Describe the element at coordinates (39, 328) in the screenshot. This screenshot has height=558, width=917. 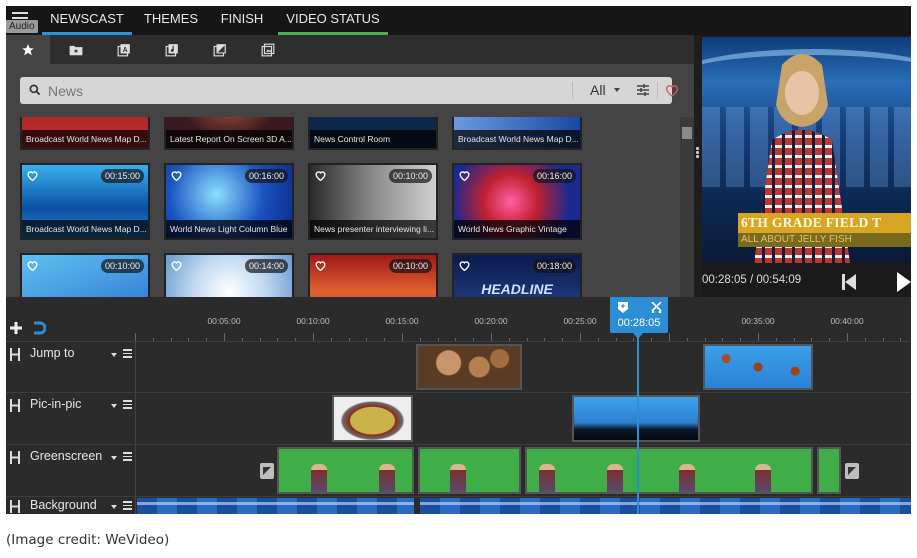
I see `magnet-icon` at that location.